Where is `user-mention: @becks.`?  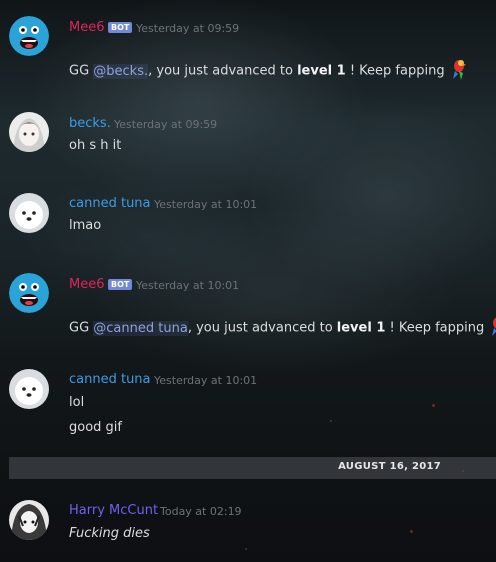
user-mention: @becks. is located at coordinates (121, 71).